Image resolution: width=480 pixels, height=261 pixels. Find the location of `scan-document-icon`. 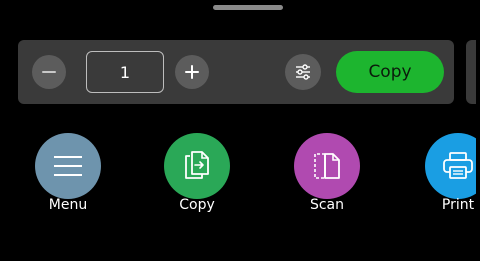

scan-document-icon is located at coordinates (327, 166).